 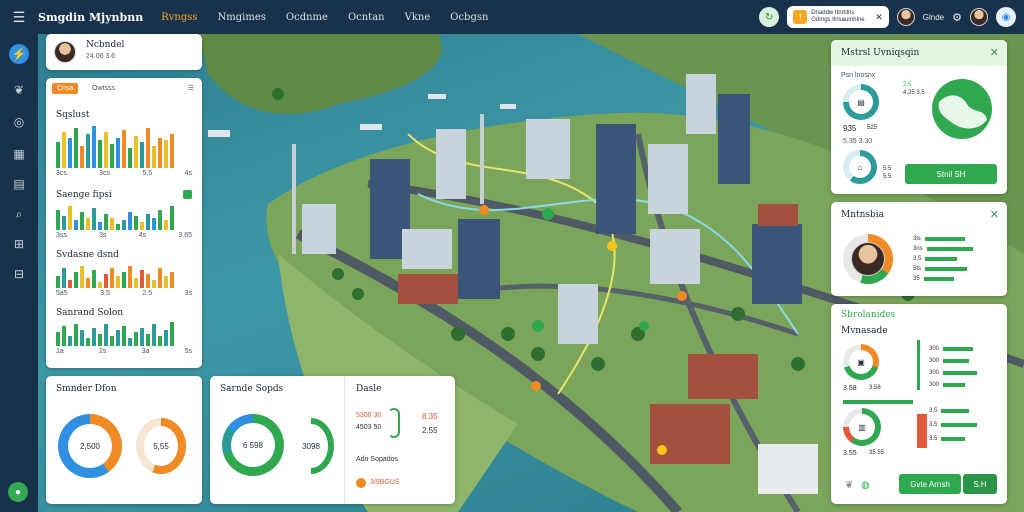 I want to click on donut-chart-b: 5,55, so click(x=161, y=446).